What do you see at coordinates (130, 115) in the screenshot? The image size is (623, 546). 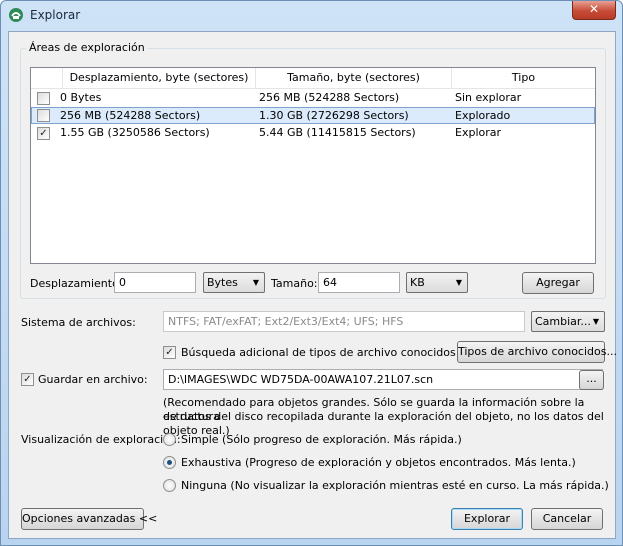 I see `row-offset: 256 MB (524288 Sectors)` at bounding box center [130, 115].